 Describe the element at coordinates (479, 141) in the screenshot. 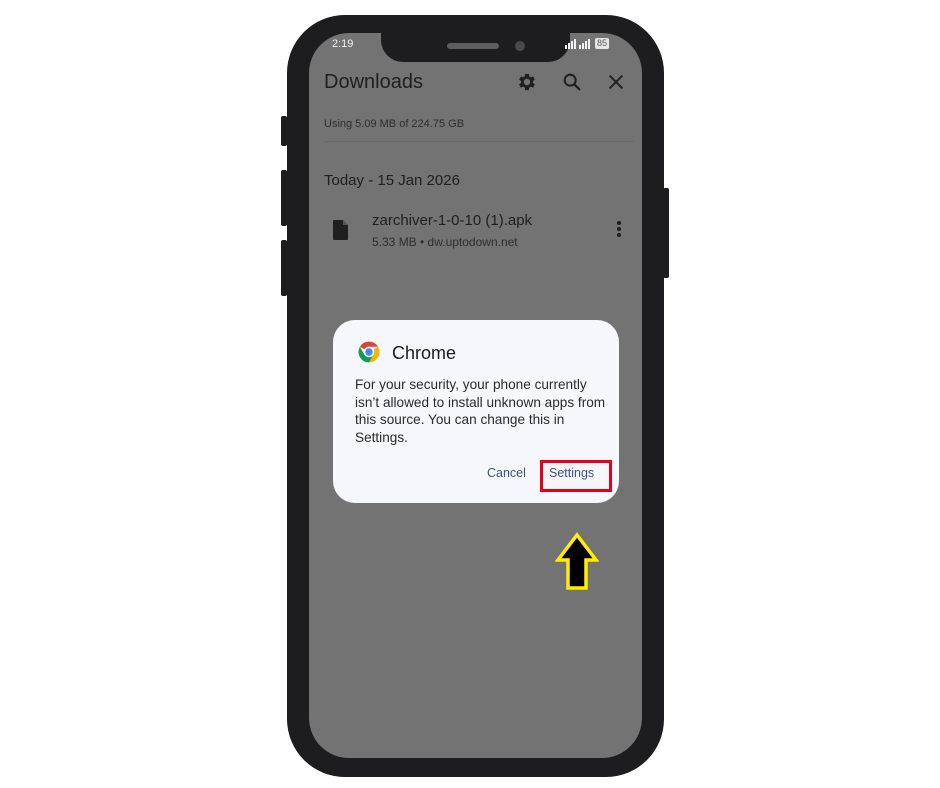

I see `divider` at that location.